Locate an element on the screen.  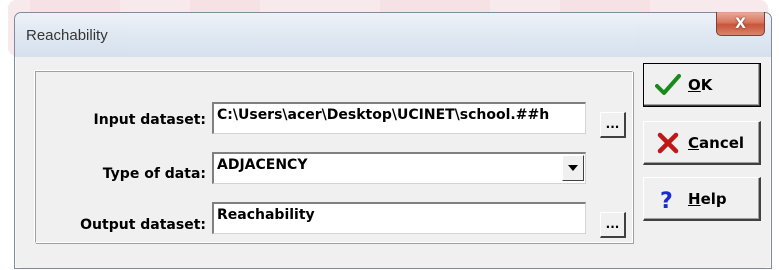
ok-button: OK is located at coordinates (702, 85).